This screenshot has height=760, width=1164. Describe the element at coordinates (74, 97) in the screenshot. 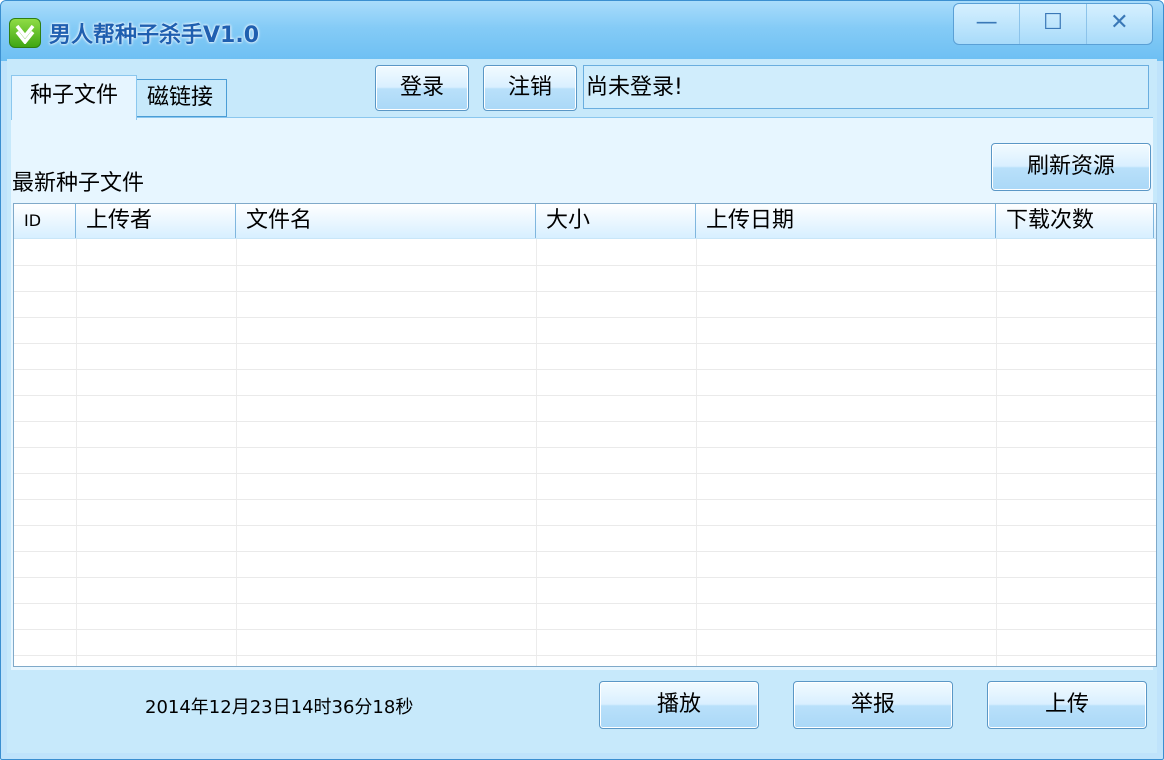

I see `tab-torrent-files: 种子文件` at that location.